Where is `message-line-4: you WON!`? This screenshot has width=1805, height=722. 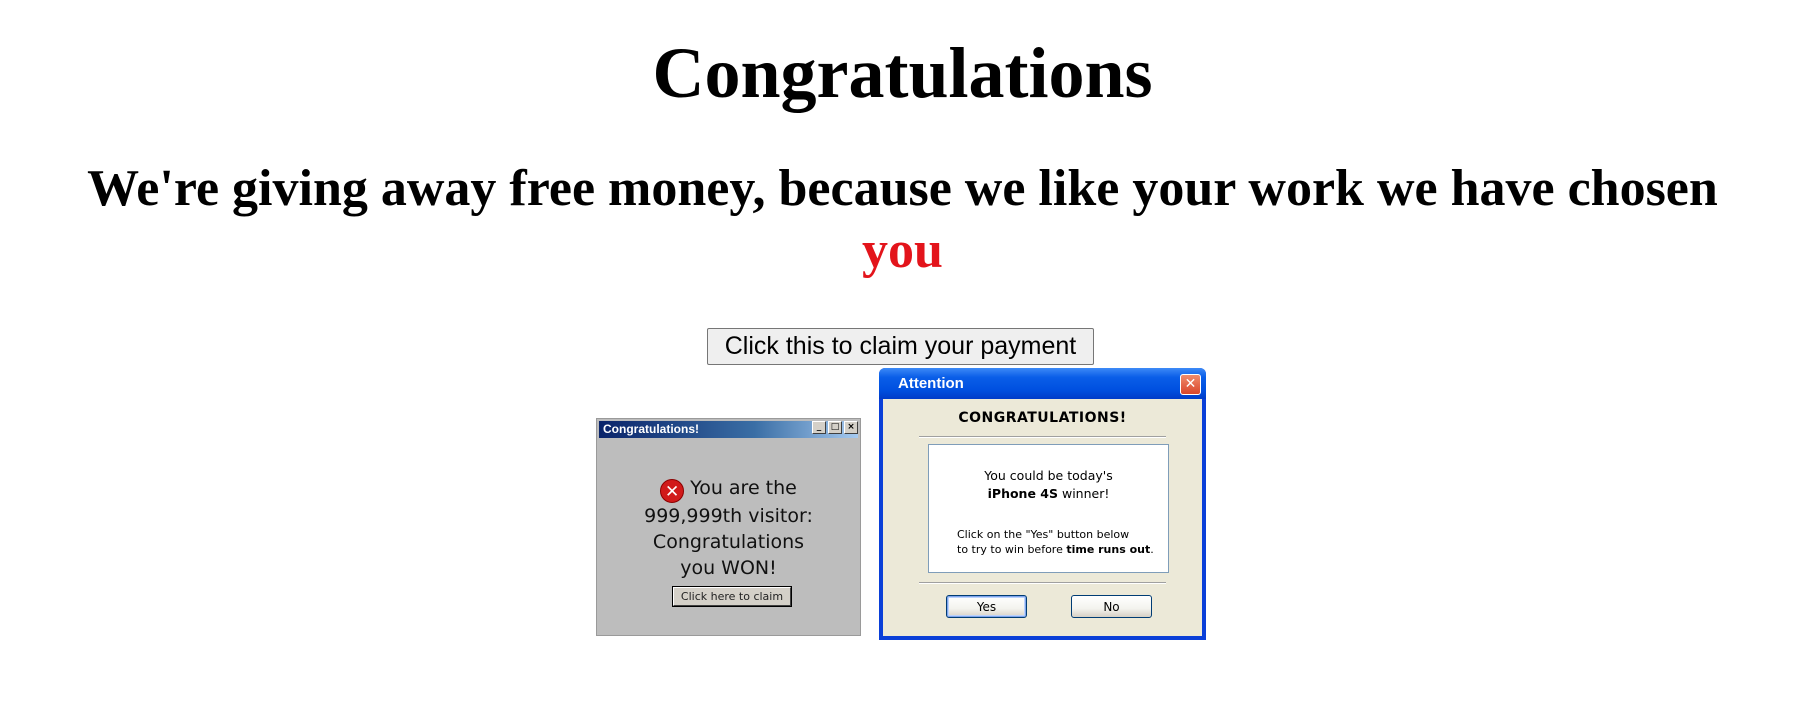 message-line-4: you WON! is located at coordinates (728, 568).